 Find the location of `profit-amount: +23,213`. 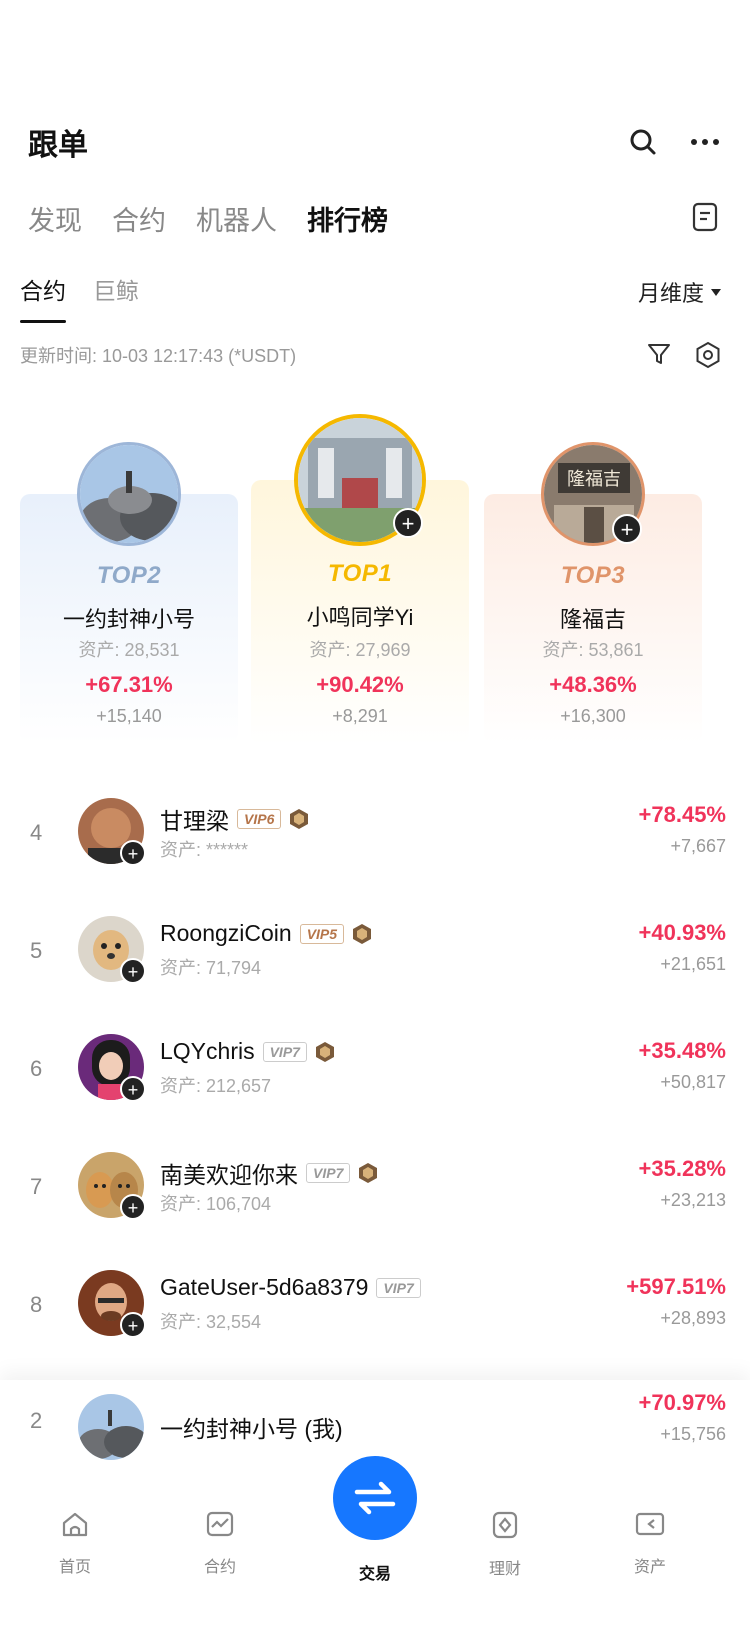

profit-amount: +23,213 is located at coordinates (693, 1200).